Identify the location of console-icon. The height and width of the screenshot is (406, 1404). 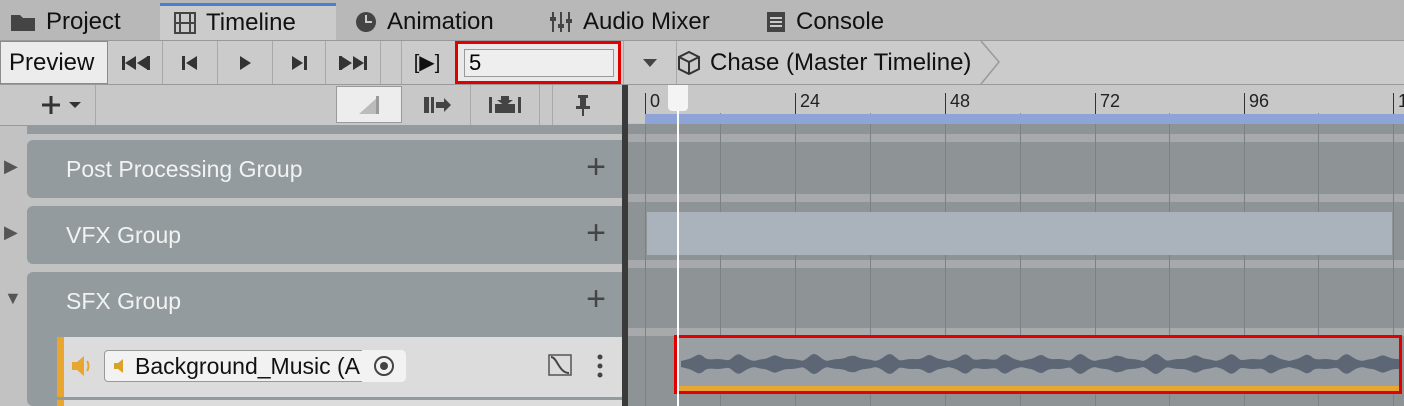
(776, 22).